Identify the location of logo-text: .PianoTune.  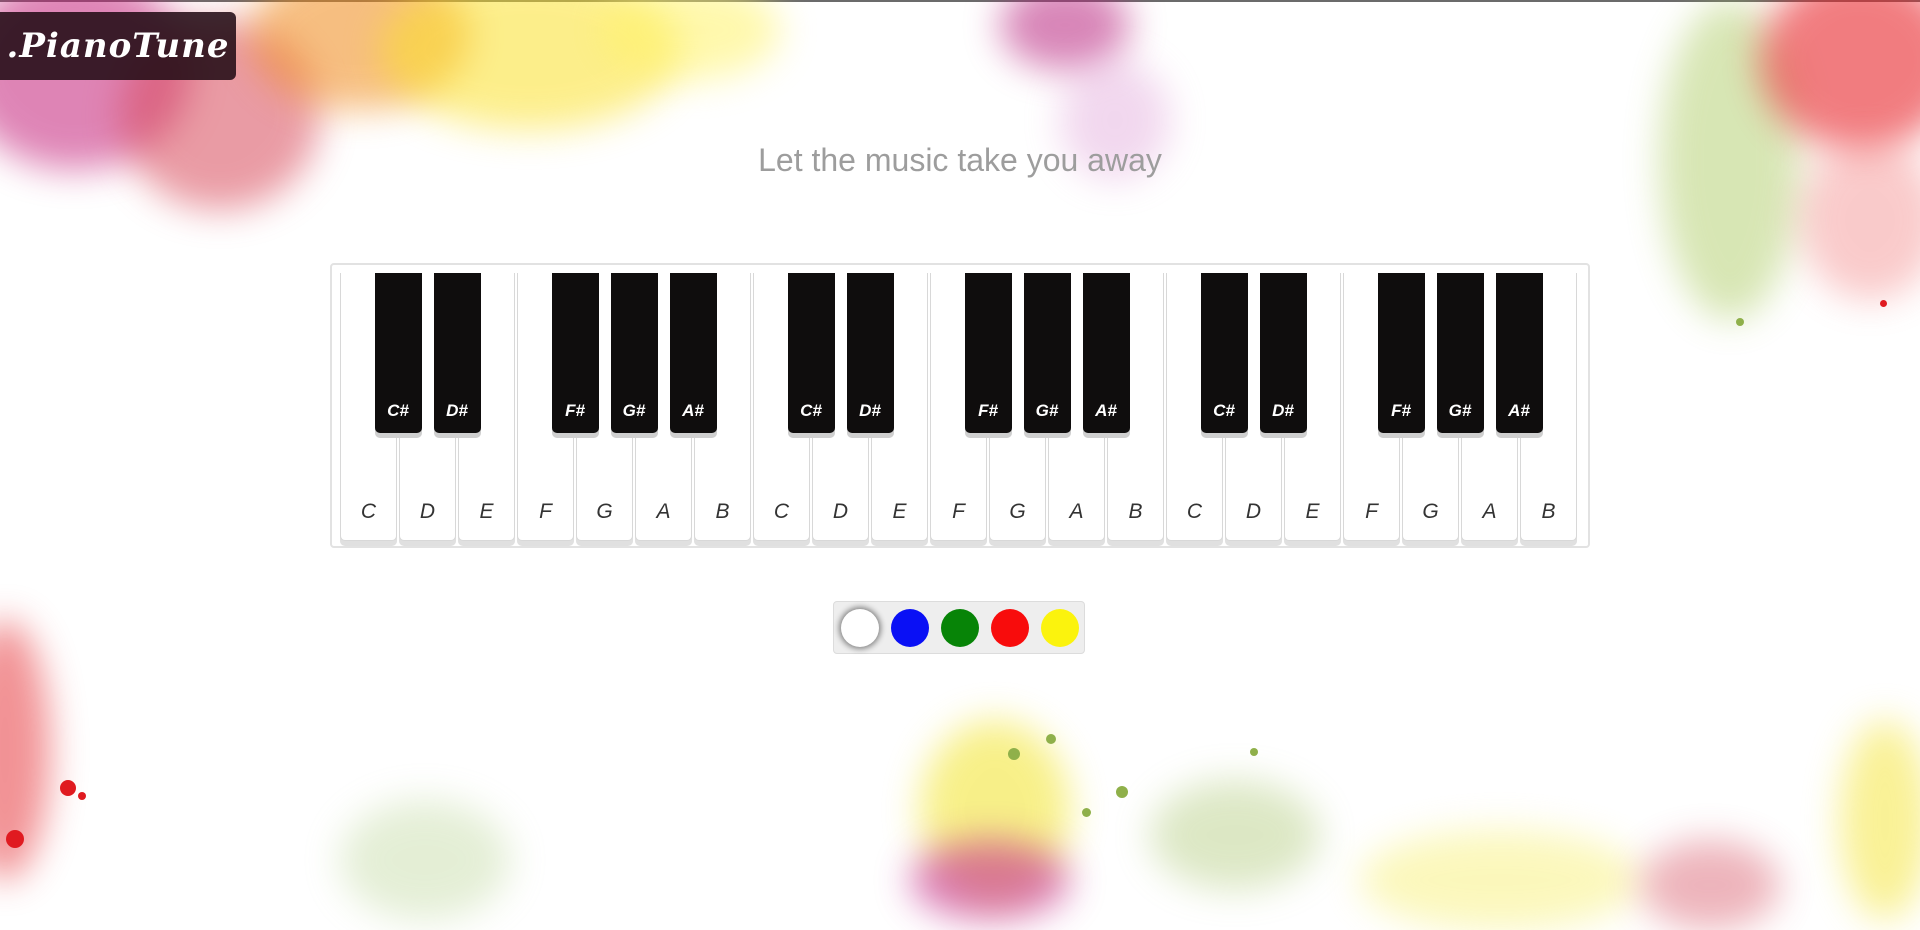
(118, 46).